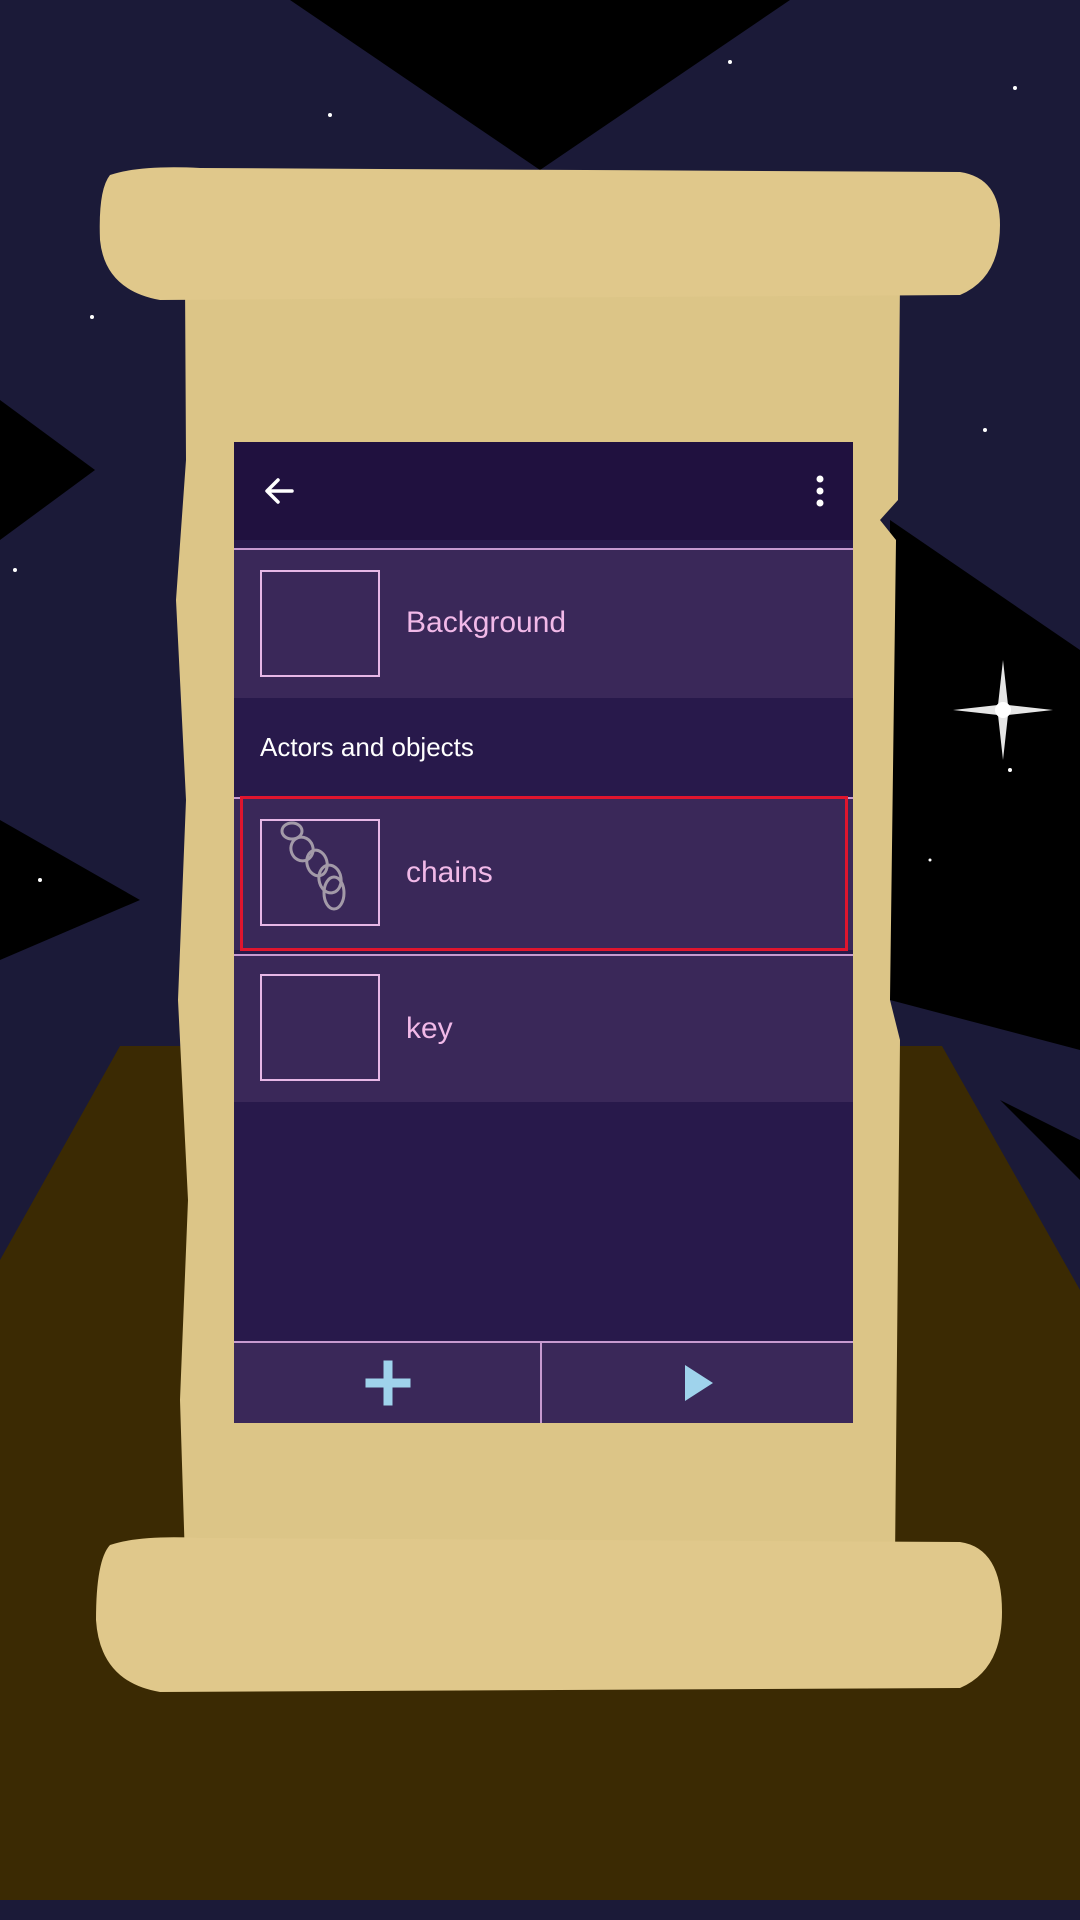 The height and width of the screenshot is (1920, 1080). Describe the element at coordinates (543, 1028) in the screenshot. I see `sprite-item-key: key` at that location.